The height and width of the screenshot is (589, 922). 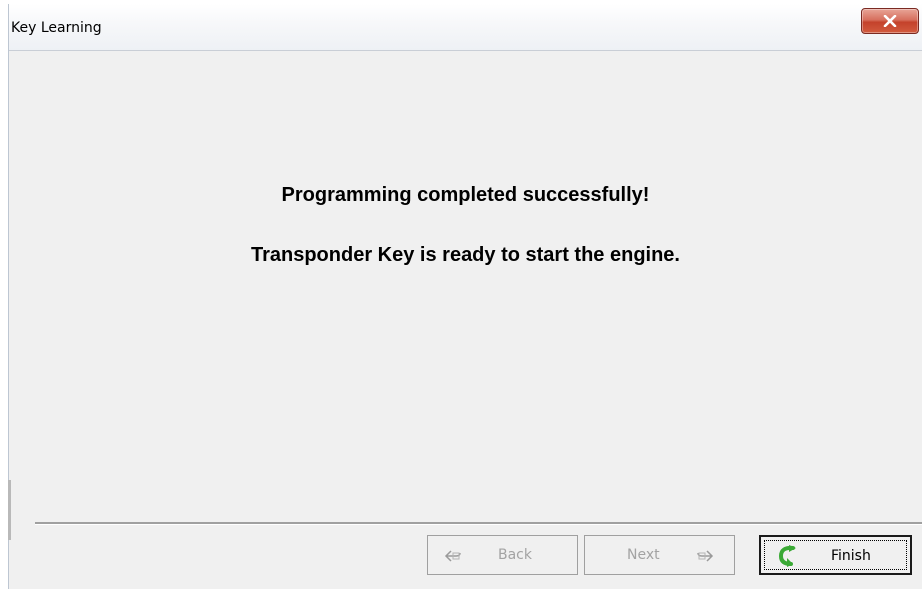 What do you see at coordinates (478, 523) in the screenshot?
I see `button-separator` at bounding box center [478, 523].